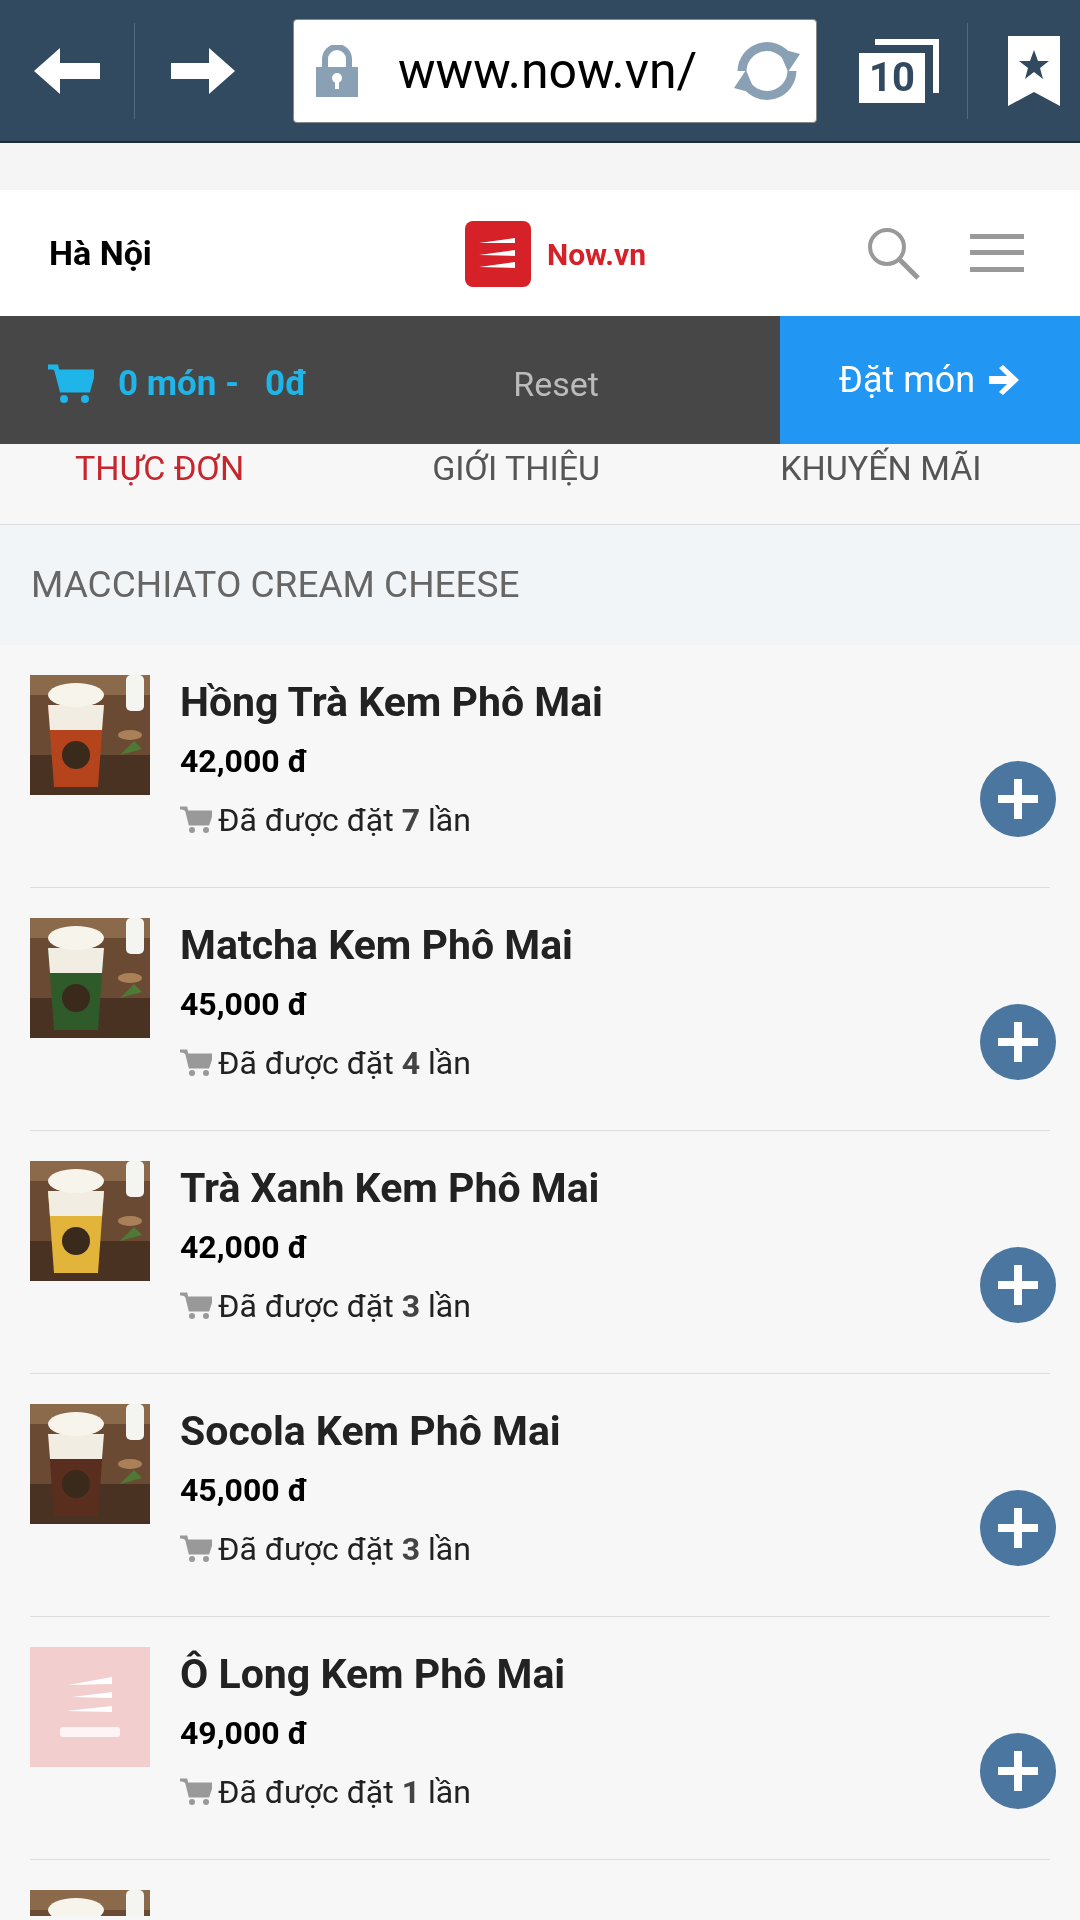  Describe the element at coordinates (213, 383) in the screenshot. I see `cart-summary: 0 món - 0đ` at that location.